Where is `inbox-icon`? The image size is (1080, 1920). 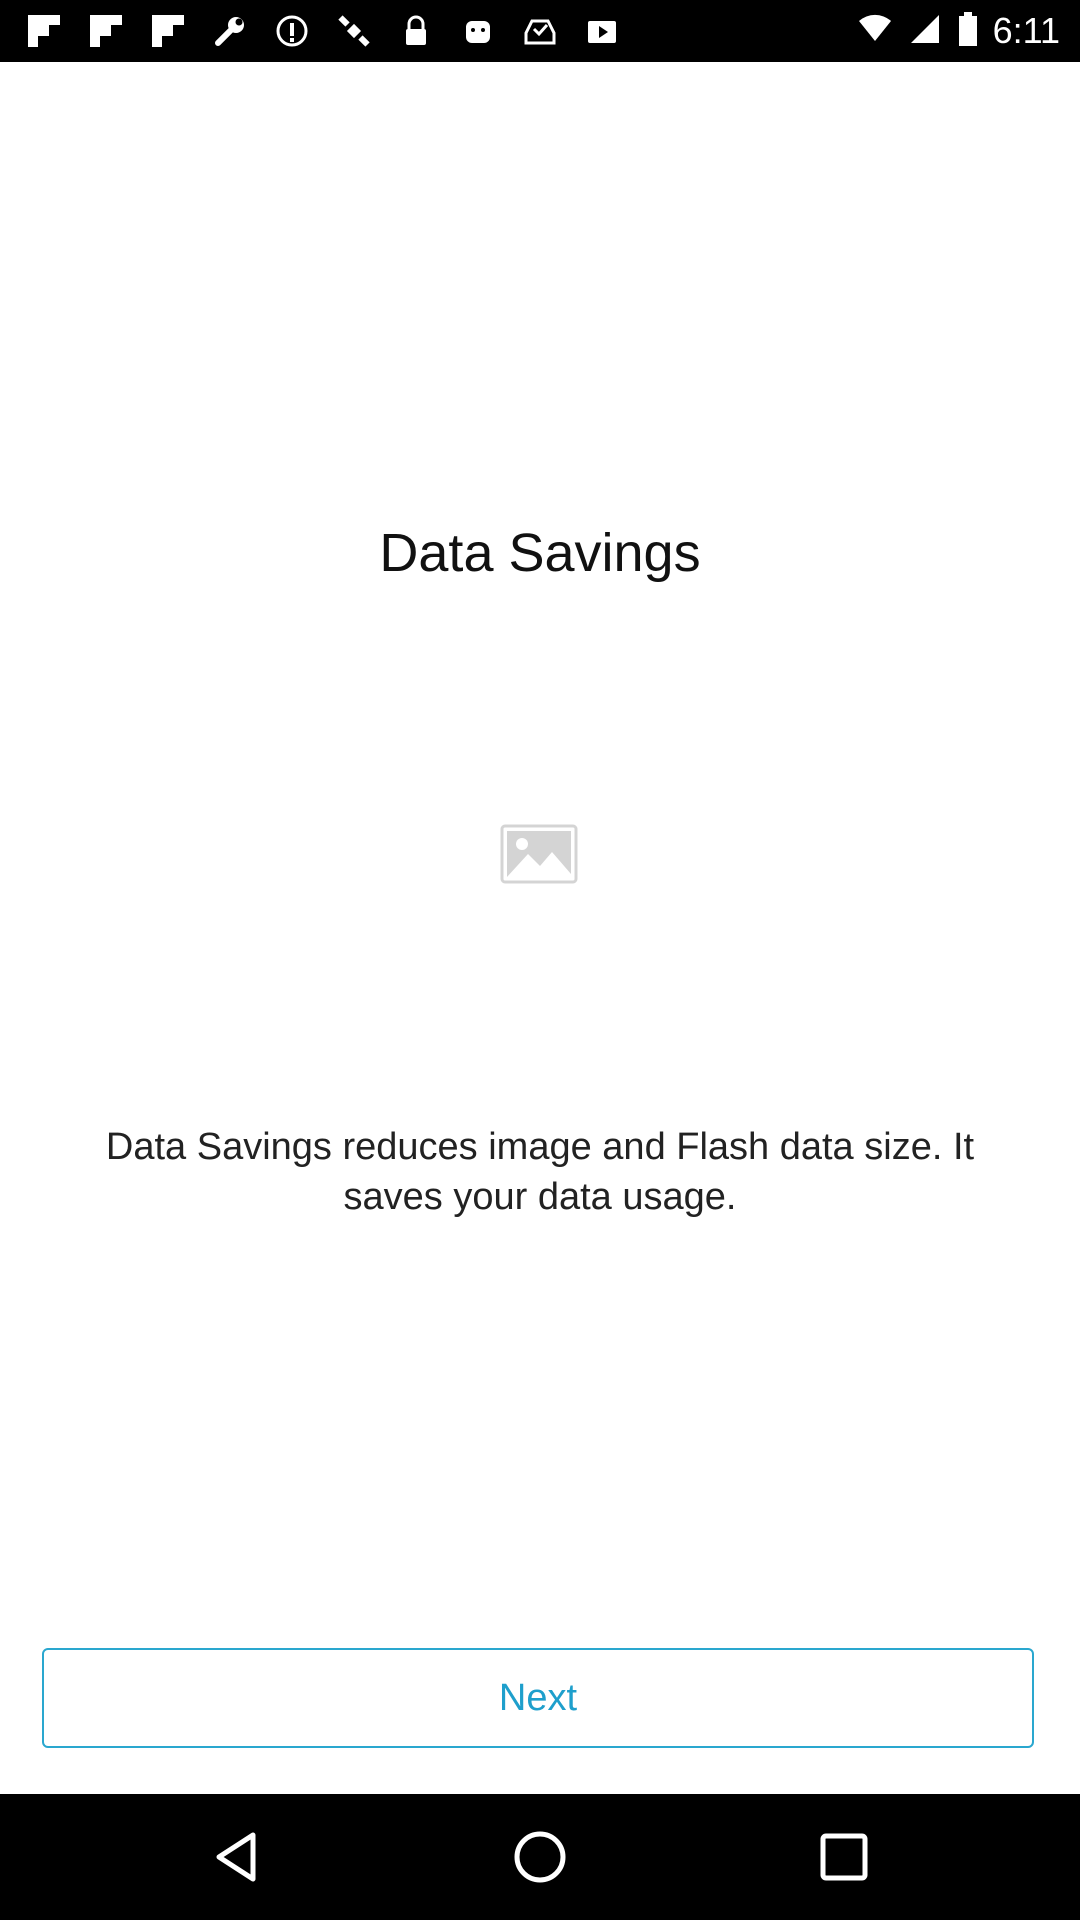 inbox-icon is located at coordinates (540, 31).